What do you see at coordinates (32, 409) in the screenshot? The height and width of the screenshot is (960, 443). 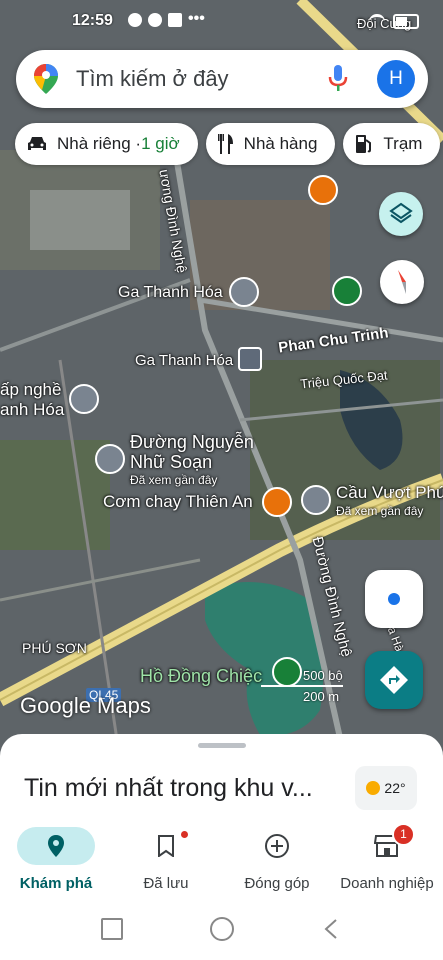 I see `map-label-thanh-hoa: anh Hóa` at bounding box center [32, 409].